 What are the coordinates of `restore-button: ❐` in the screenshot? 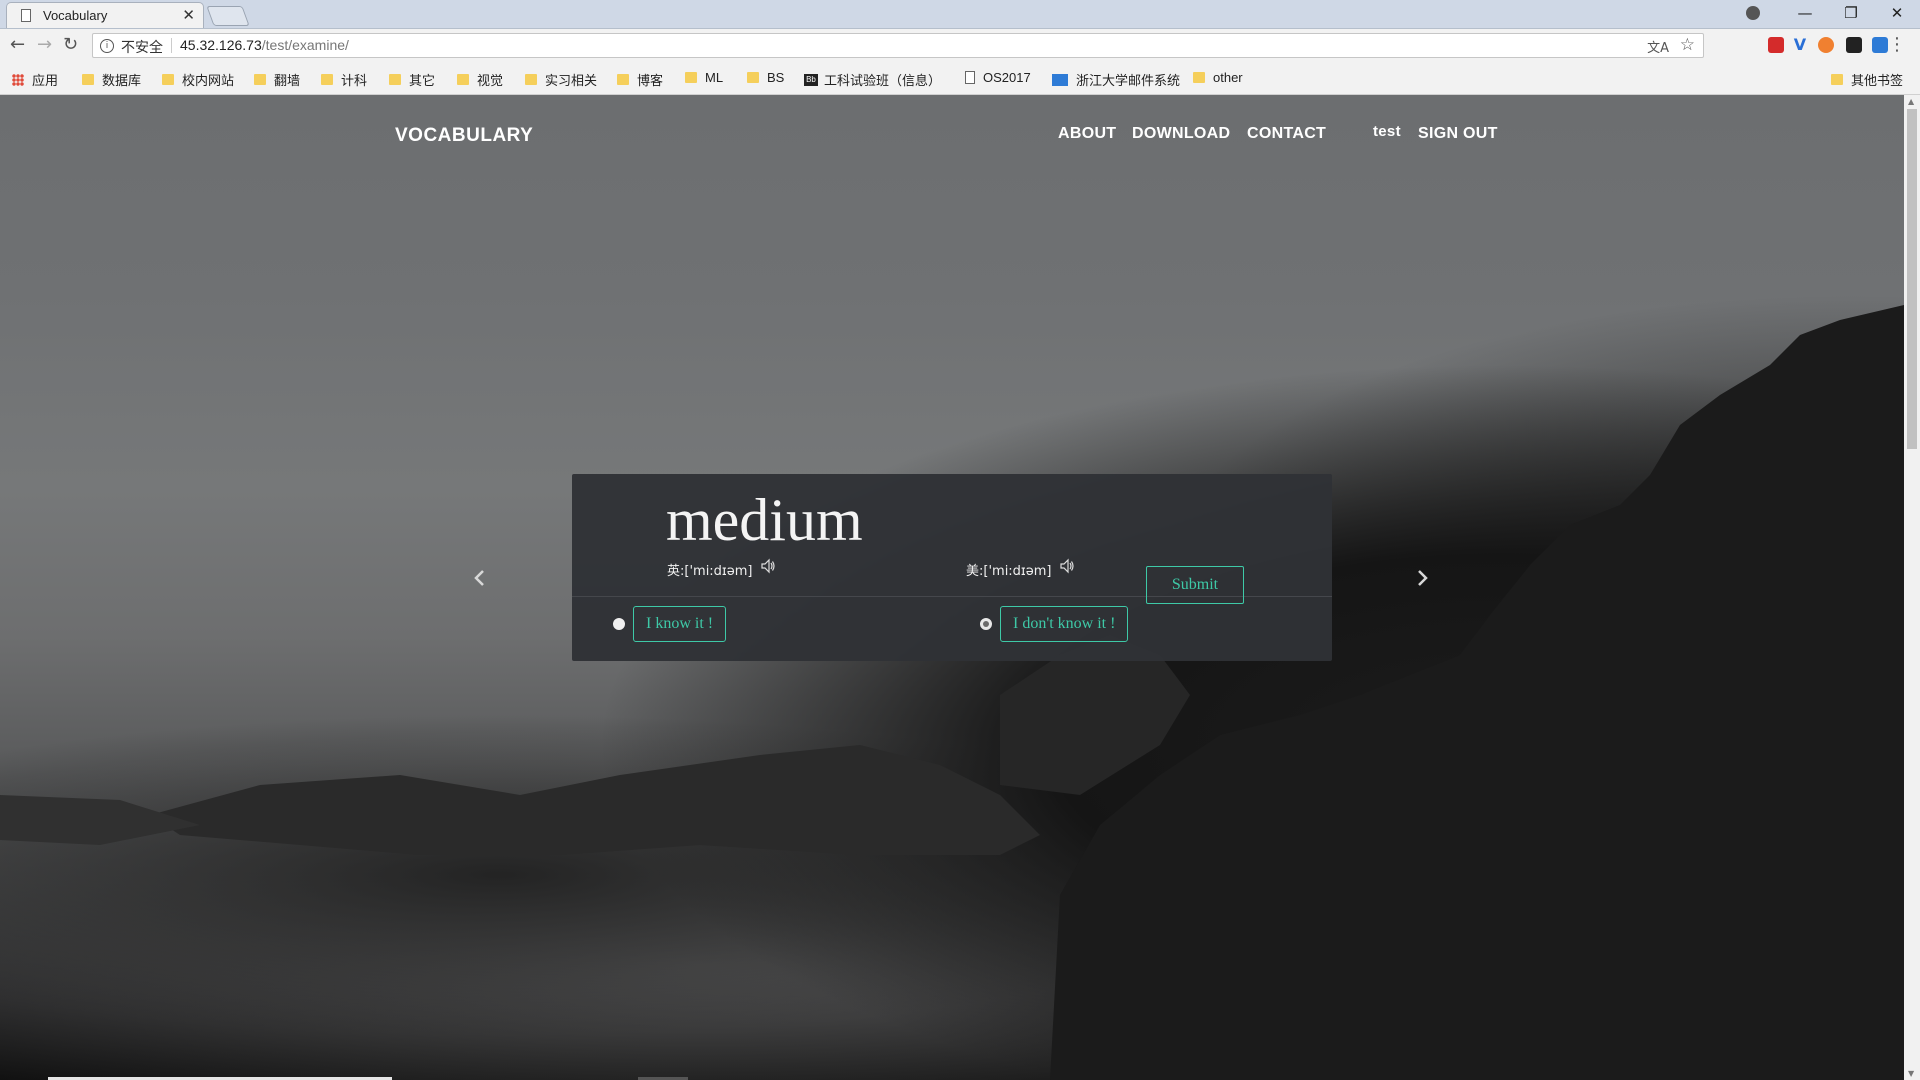 It's located at (1851, 14).